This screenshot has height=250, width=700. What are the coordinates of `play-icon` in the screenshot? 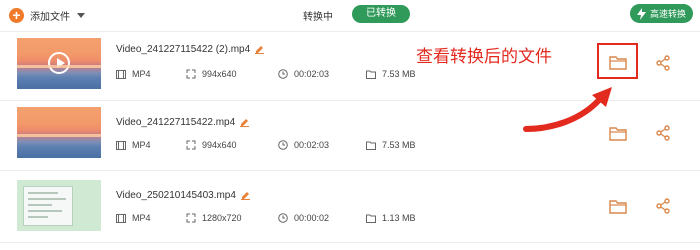 It's located at (59, 63).